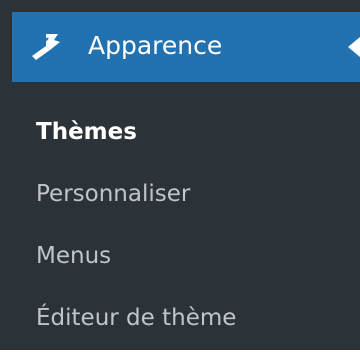 This screenshot has height=360, width=360. Describe the element at coordinates (46, 46) in the screenshot. I see `paintbrush-icon` at that location.